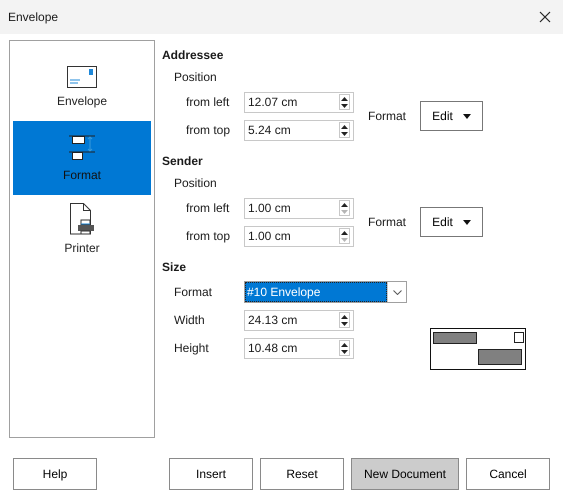 Image resolution: width=563 pixels, height=503 pixels. What do you see at coordinates (405, 474) in the screenshot?
I see `dialog-button: New Document` at bounding box center [405, 474].